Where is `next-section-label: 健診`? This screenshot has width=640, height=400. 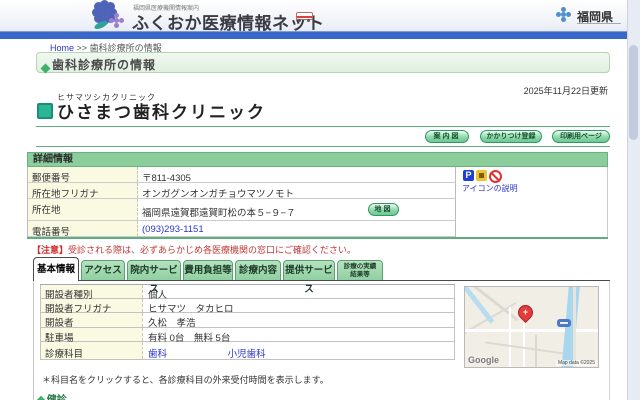
next-section-label: 健診 is located at coordinates (57, 397).